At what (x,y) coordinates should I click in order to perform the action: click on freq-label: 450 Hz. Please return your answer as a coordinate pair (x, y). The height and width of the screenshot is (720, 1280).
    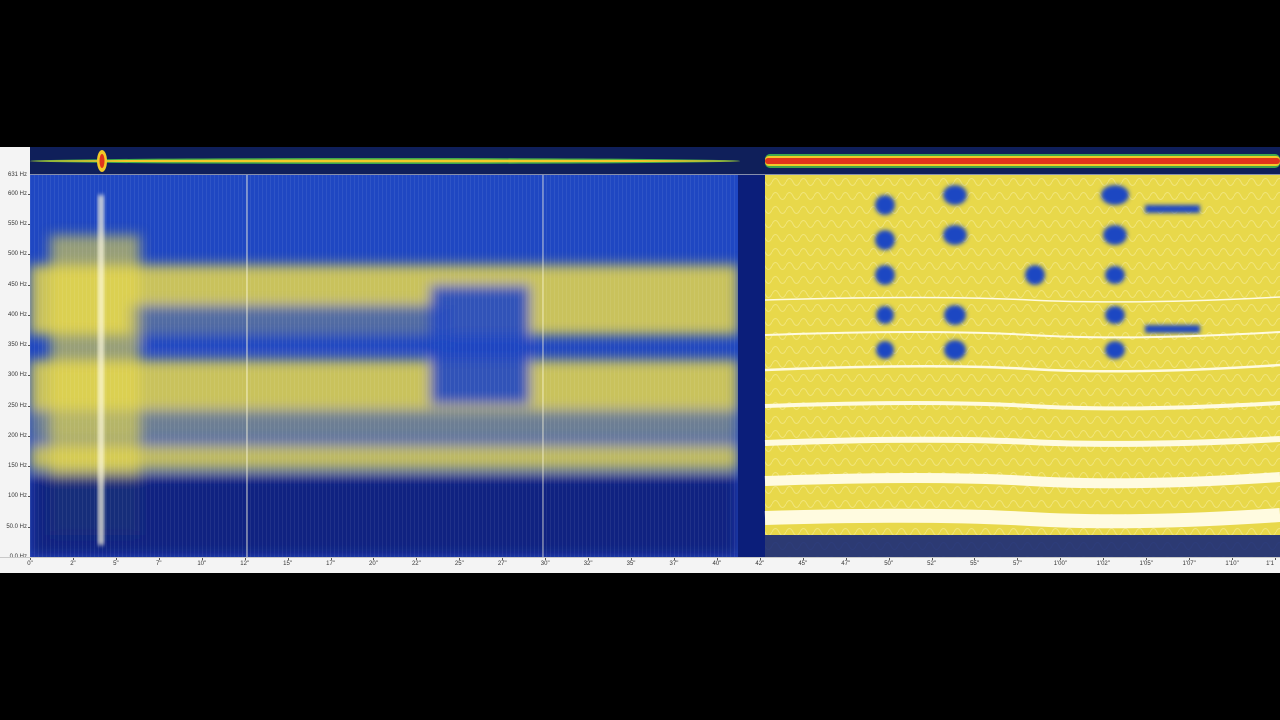
    Looking at the image, I should click on (17, 284).